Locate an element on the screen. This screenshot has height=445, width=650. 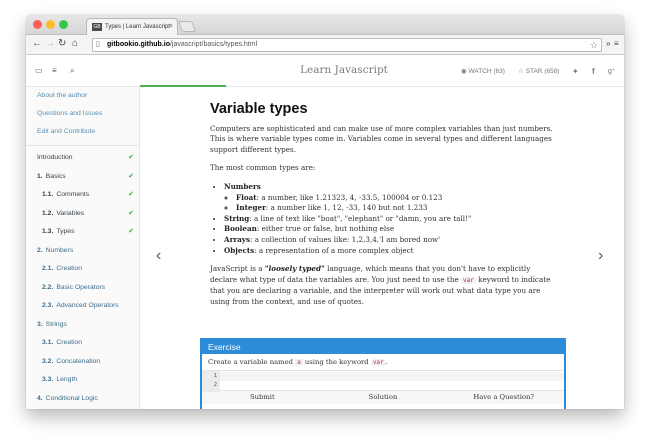
sidebar-item: Introduction ✔ is located at coordinates (82, 158).